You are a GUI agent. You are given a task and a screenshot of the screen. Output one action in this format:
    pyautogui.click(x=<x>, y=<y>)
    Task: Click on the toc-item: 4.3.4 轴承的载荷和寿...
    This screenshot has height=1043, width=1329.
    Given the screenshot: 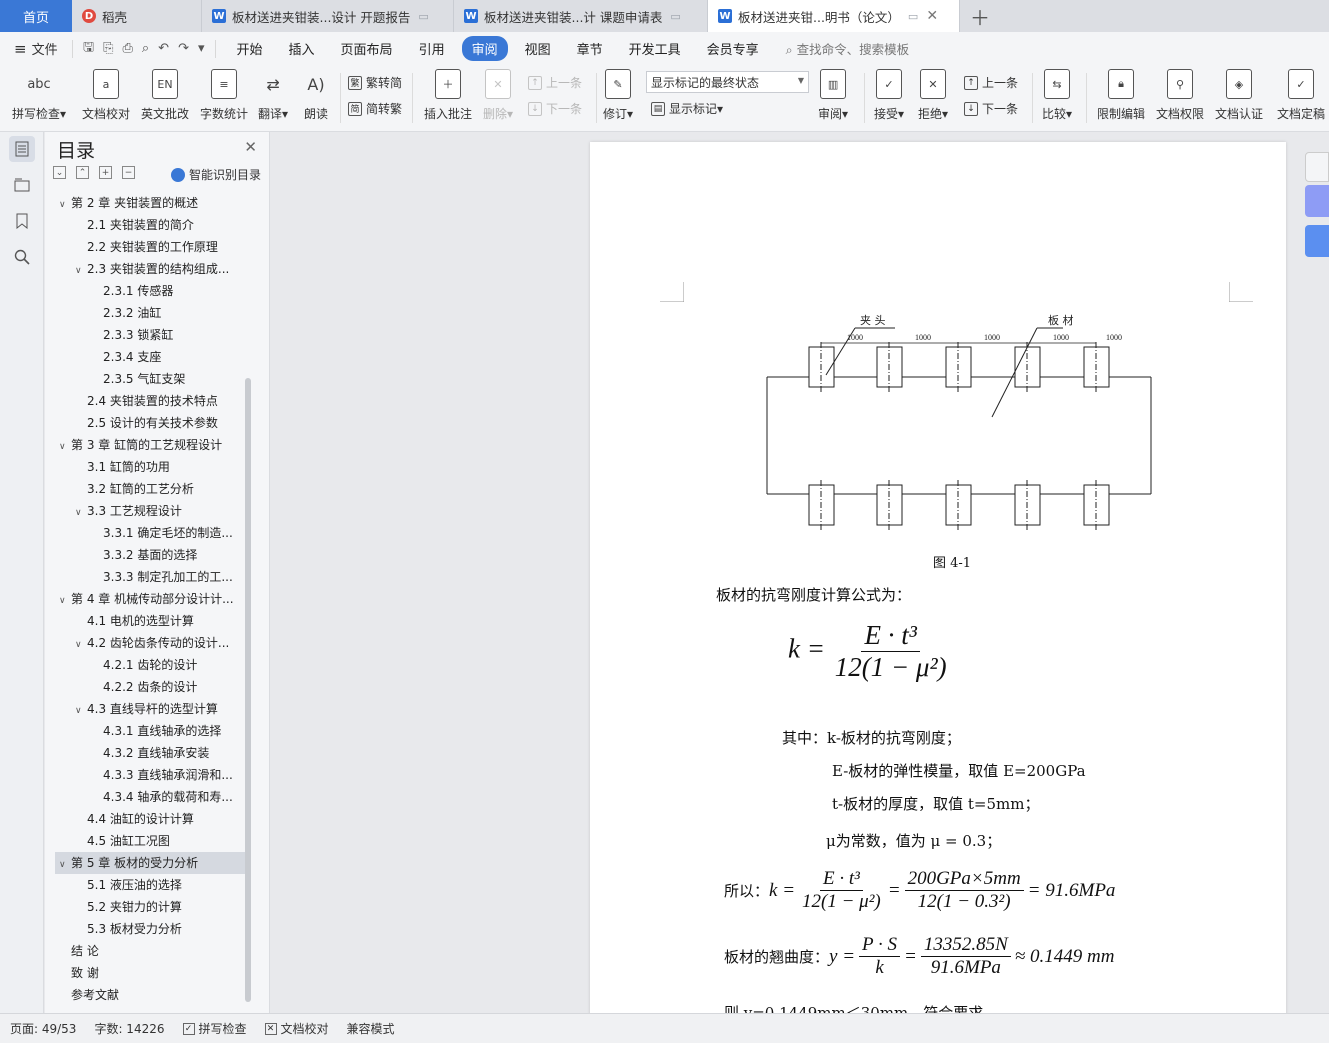 What is the action you would take?
    pyautogui.click(x=150, y=797)
    